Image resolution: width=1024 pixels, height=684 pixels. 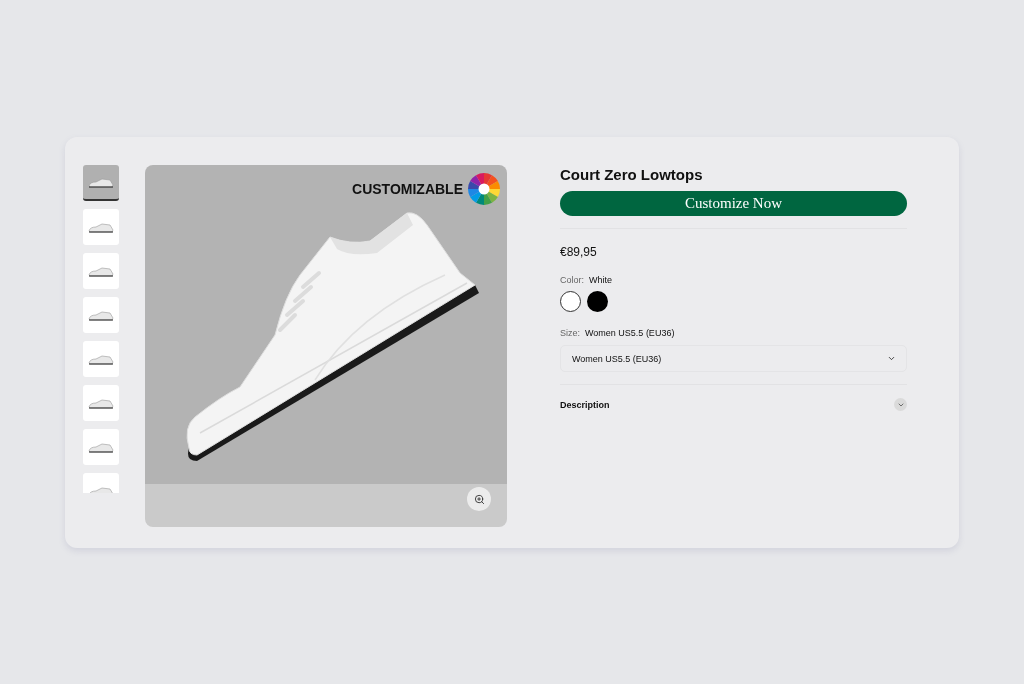 What do you see at coordinates (733, 203) in the screenshot?
I see `customize-button: Customize Now` at bounding box center [733, 203].